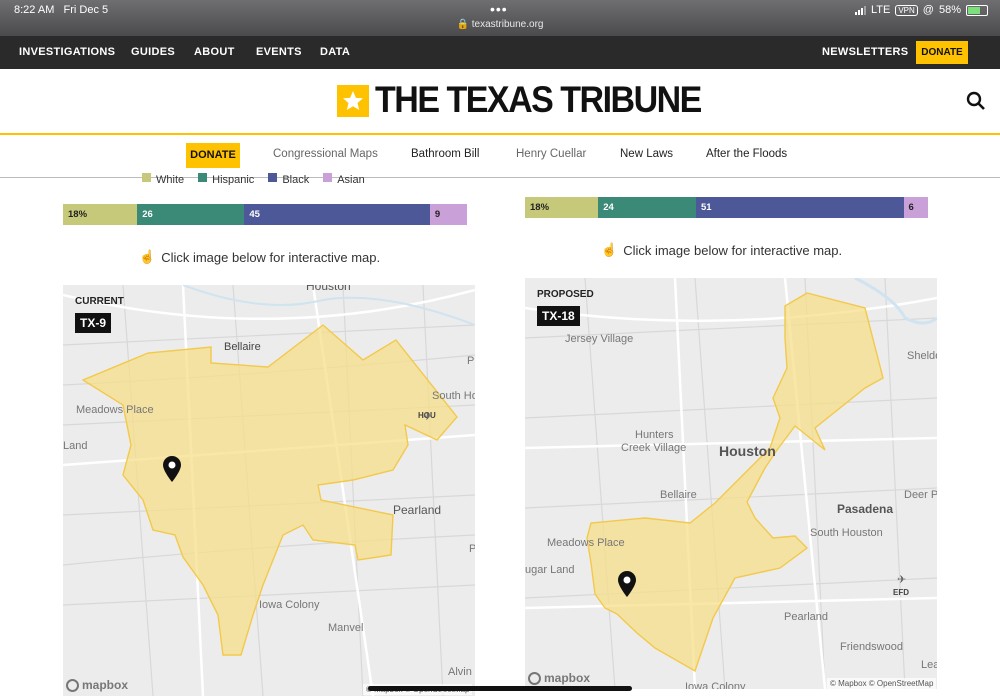  What do you see at coordinates (453, 396) in the screenshot?
I see `place-label: South Ho` at bounding box center [453, 396].